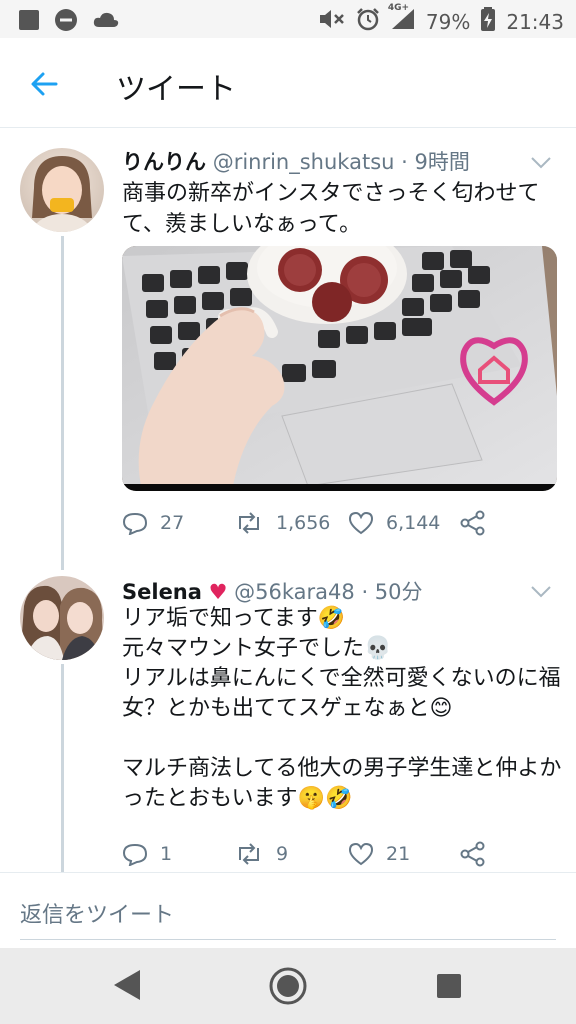 This screenshot has width=576, height=1024. What do you see at coordinates (288, 910) in the screenshot?
I see `reply-composer: 返信をツイート` at bounding box center [288, 910].